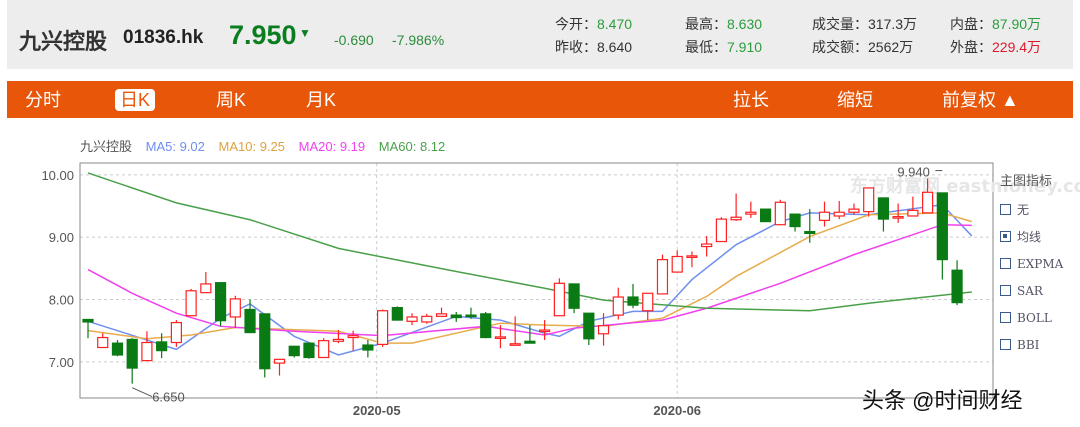 The image size is (1080, 427). I want to click on indicator-panel: 主图指标 无均线 EXPMA SAR BOLL BBI, so click(1031, 264).